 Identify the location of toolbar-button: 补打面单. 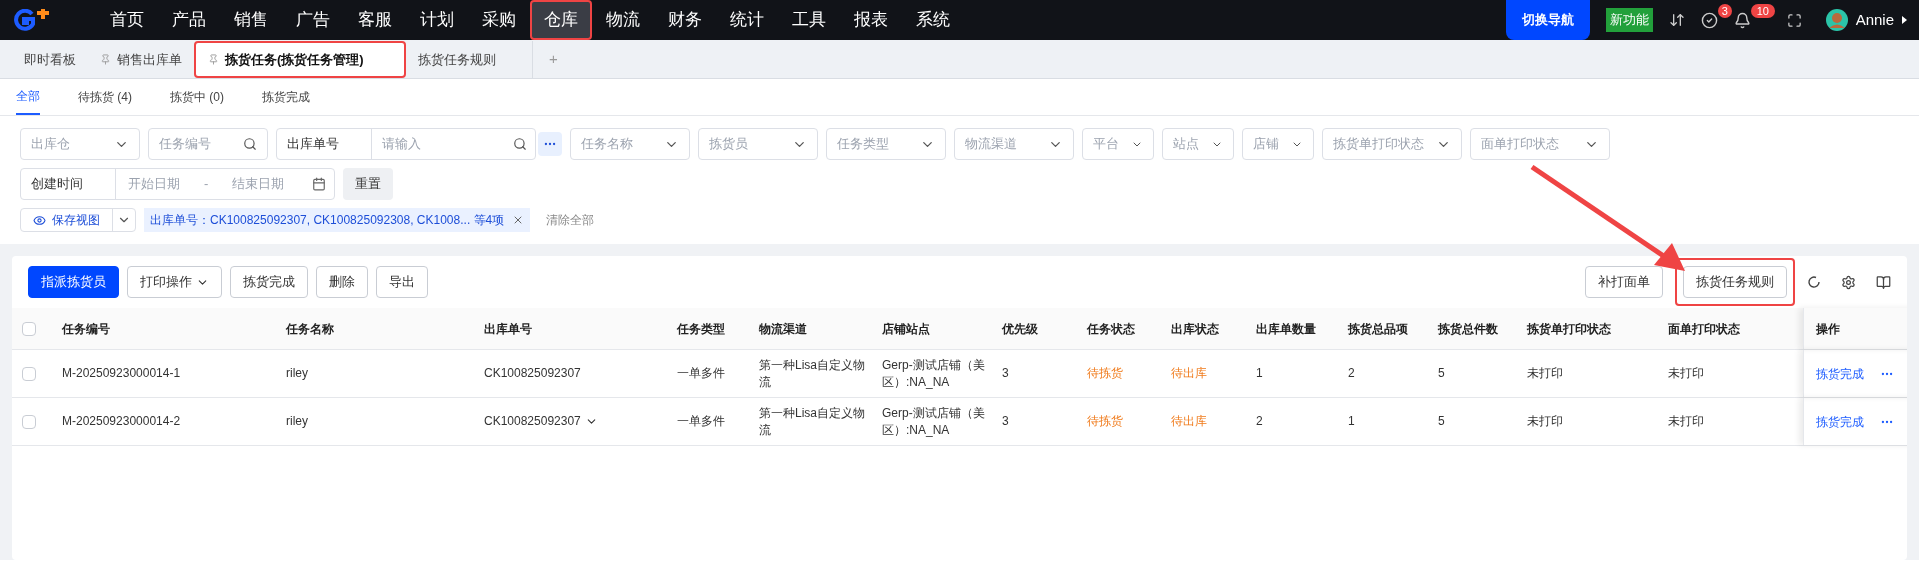
(1624, 282).